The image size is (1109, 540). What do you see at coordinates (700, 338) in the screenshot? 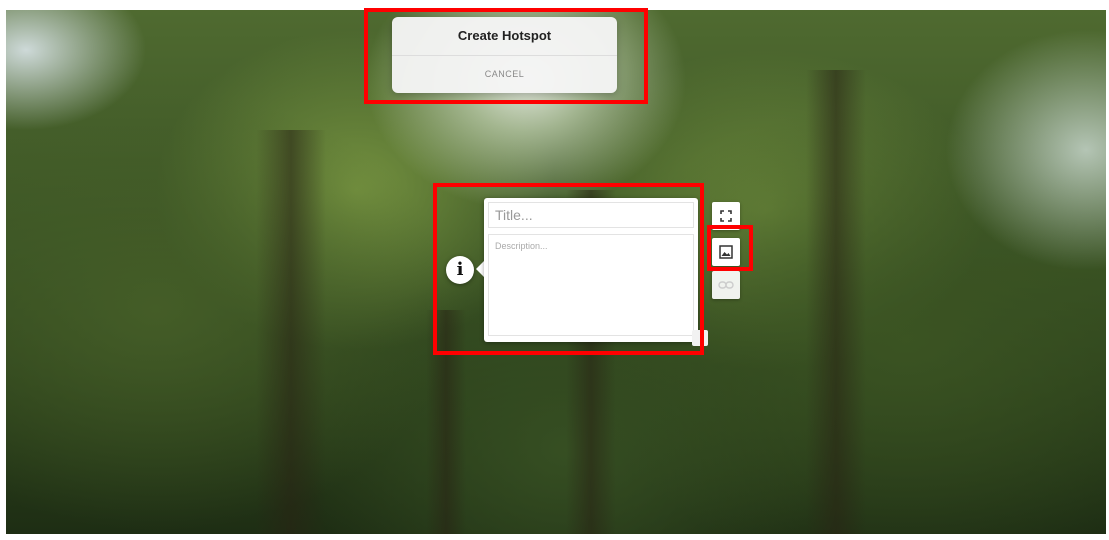
I see `resize-handle` at bounding box center [700, 338].